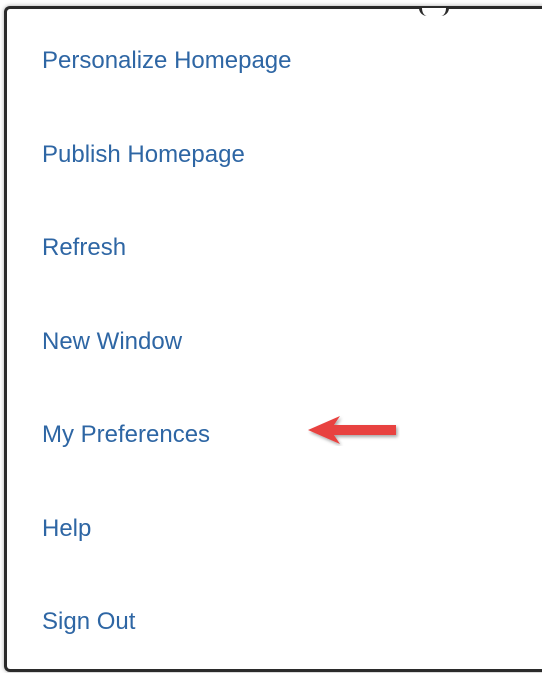 This screenshot has width=542, height=673. I want to click on menu-item-refresh: Refresh, so click(84, 248).